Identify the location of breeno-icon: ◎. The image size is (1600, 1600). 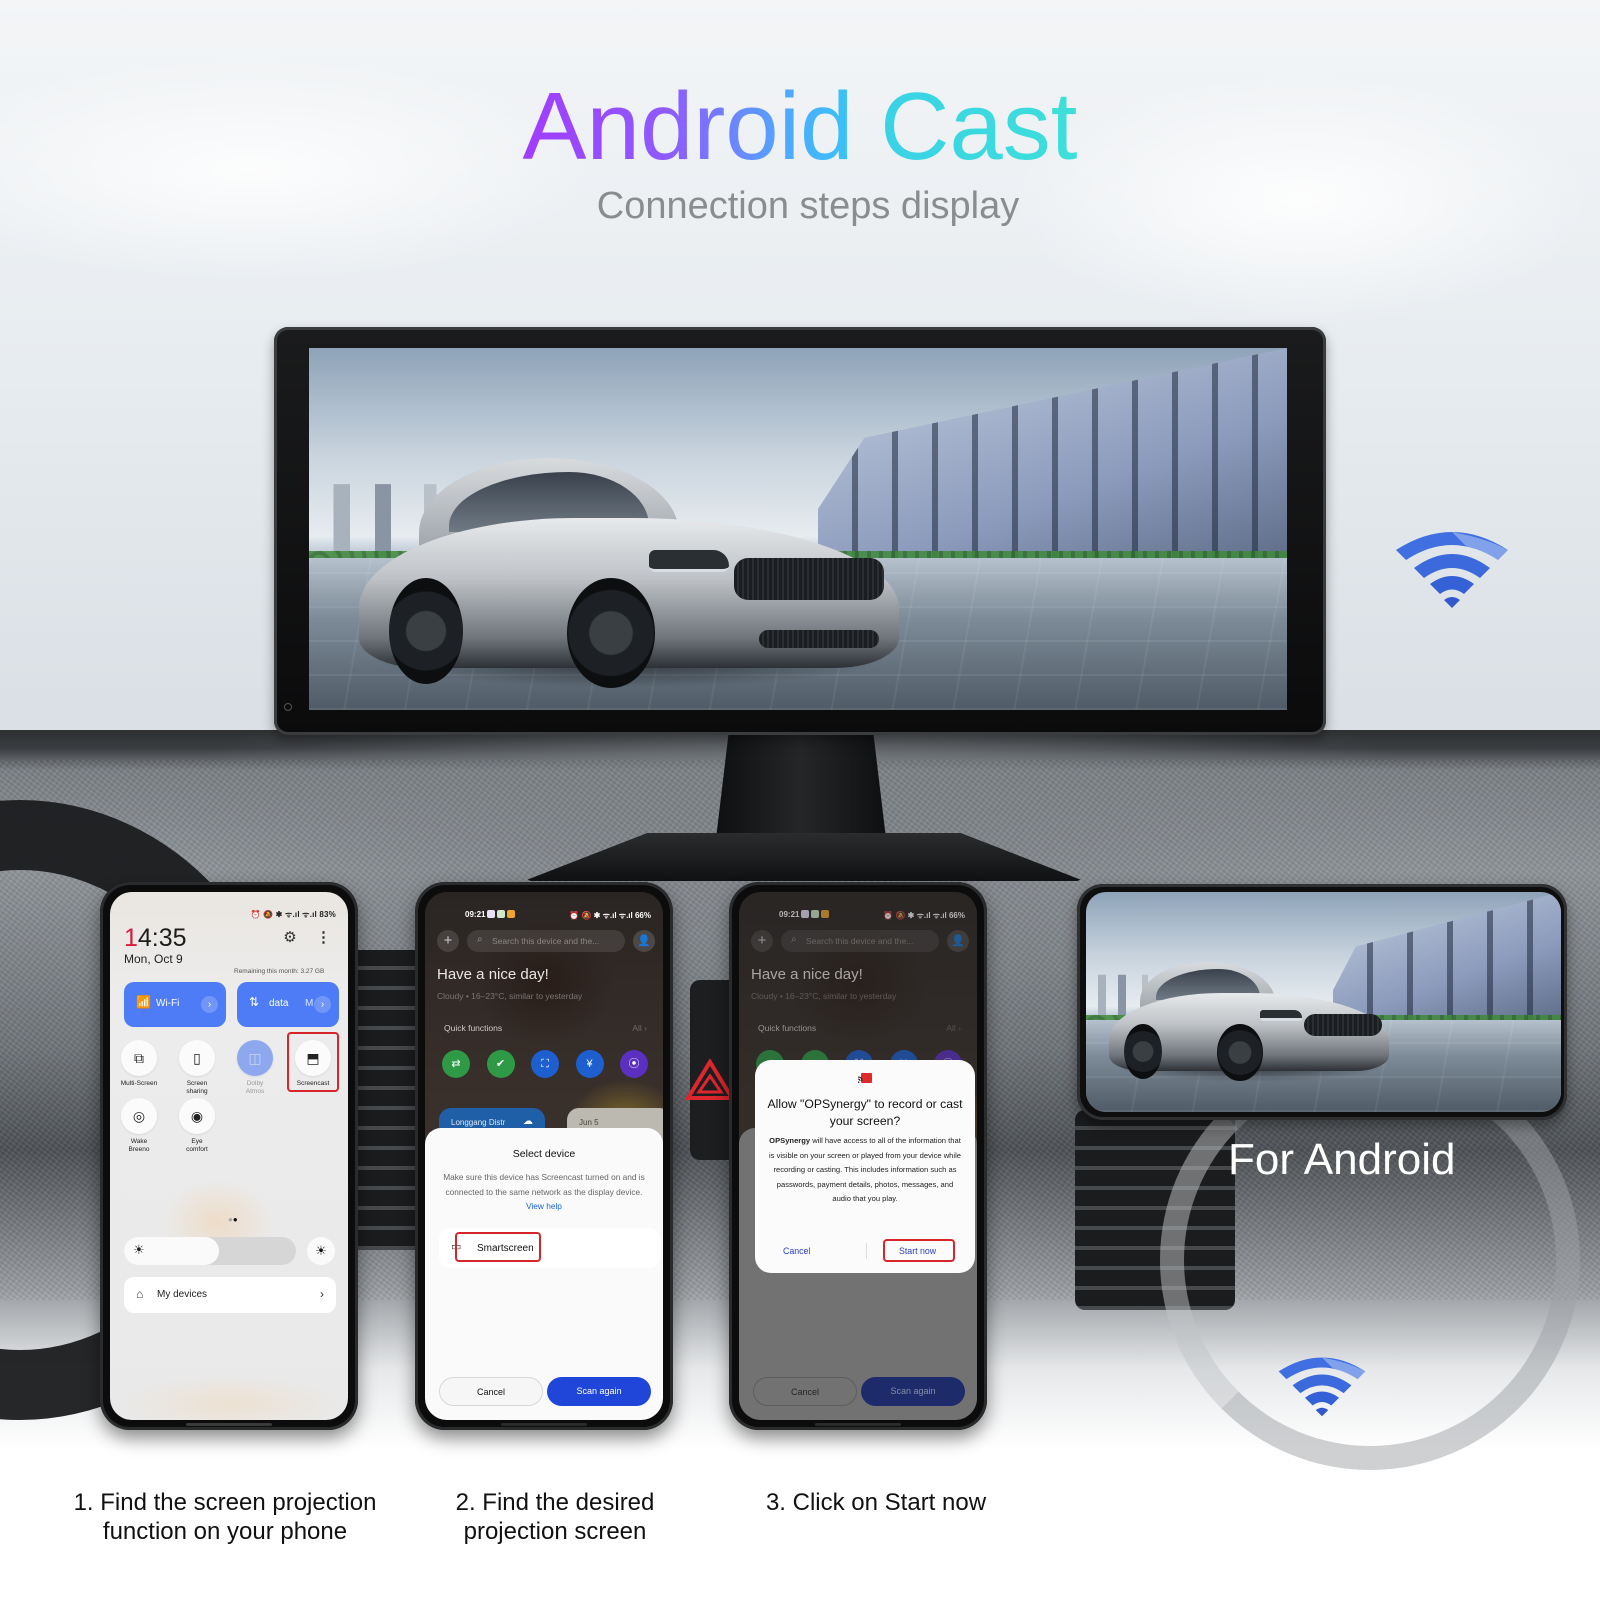
(139, 1116).